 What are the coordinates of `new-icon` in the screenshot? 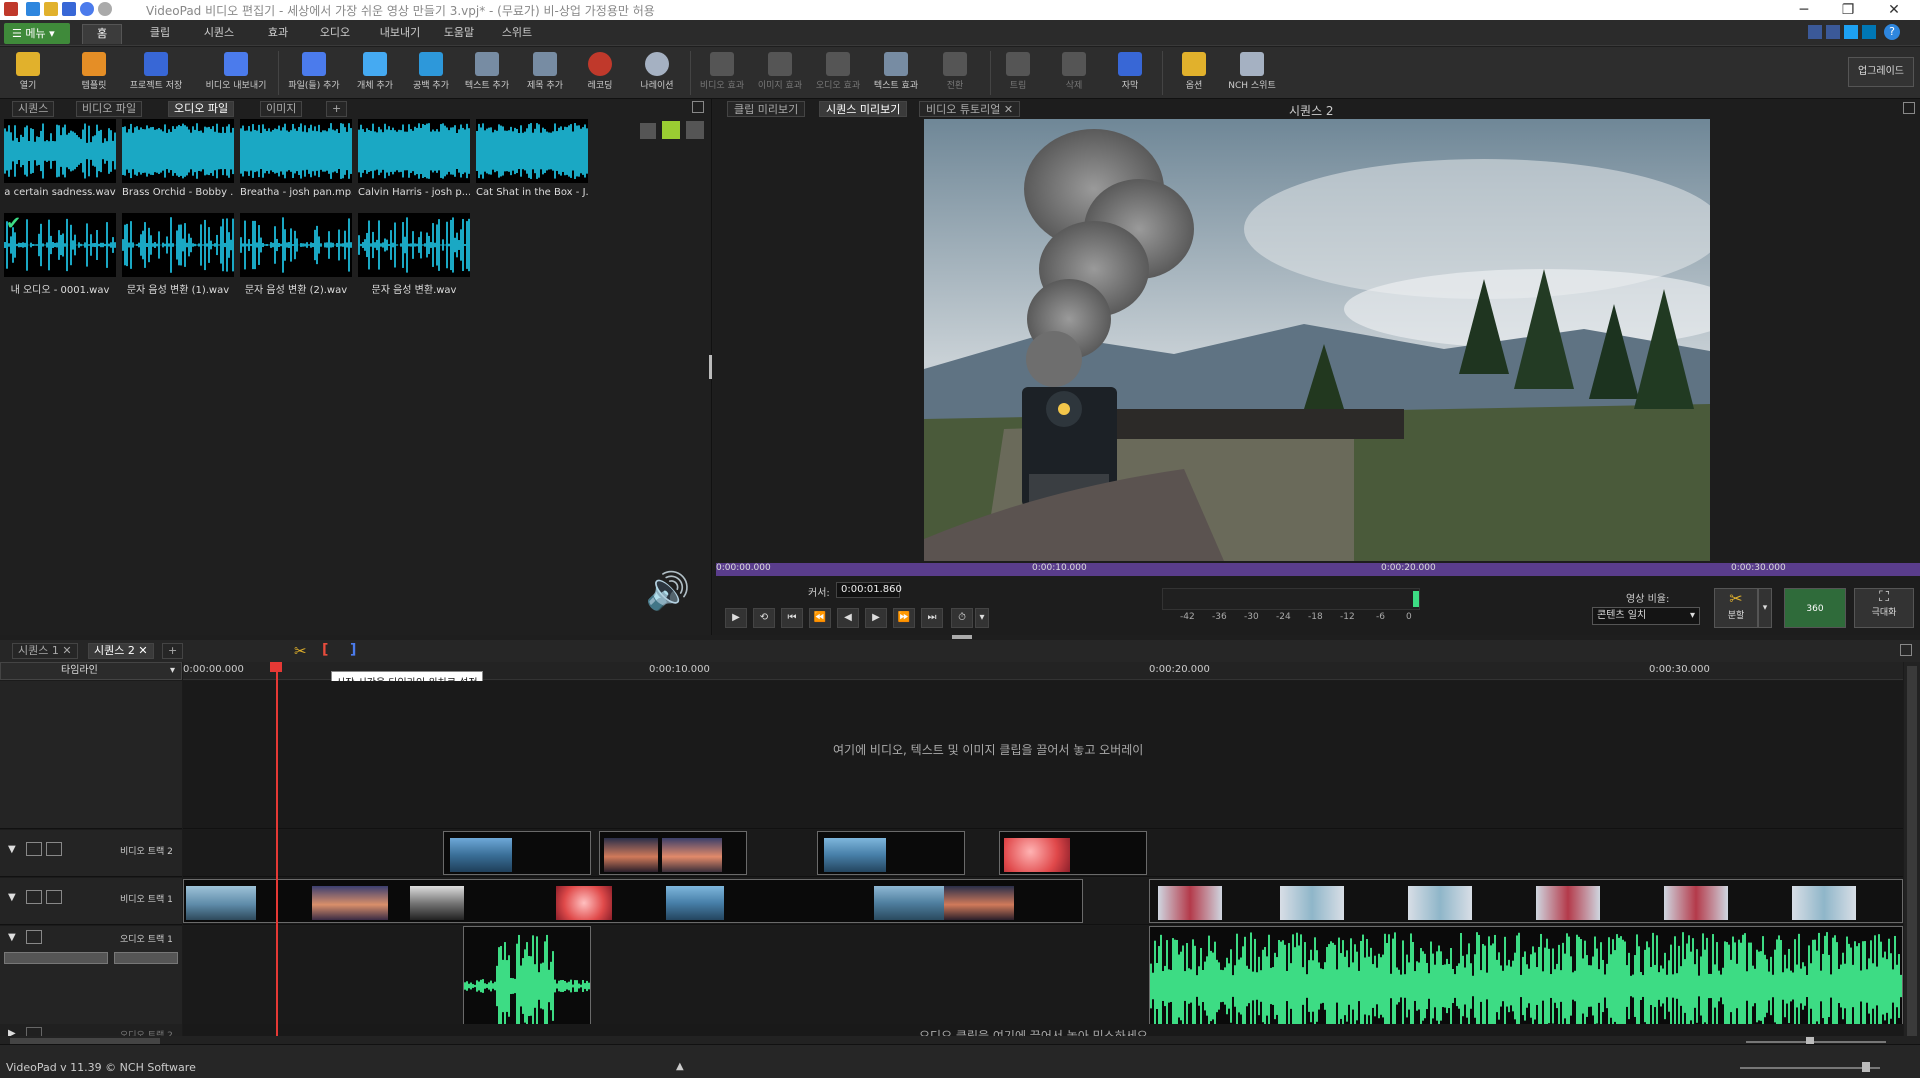 It's located at (33, 9).